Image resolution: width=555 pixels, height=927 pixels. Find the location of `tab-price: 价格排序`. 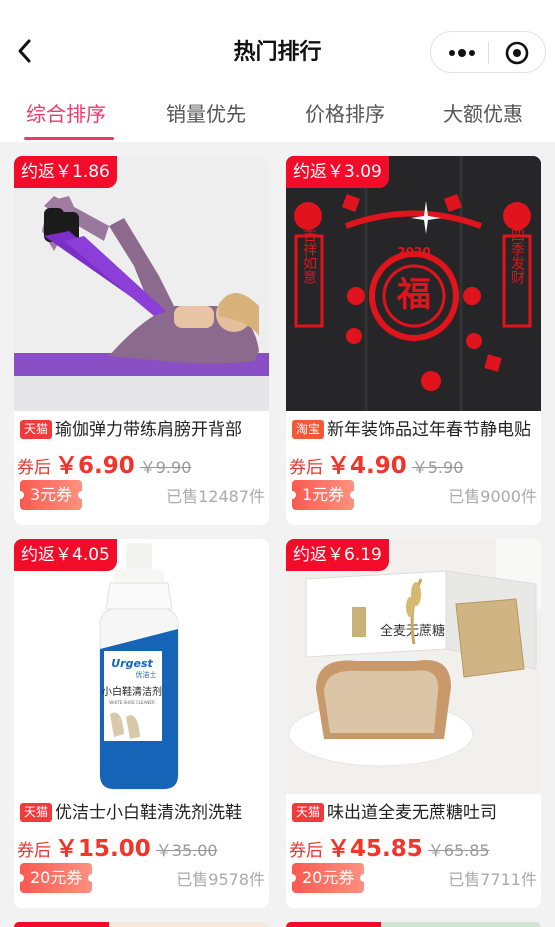

tab-price: 价格排序 is located at coordinates (345, 112).